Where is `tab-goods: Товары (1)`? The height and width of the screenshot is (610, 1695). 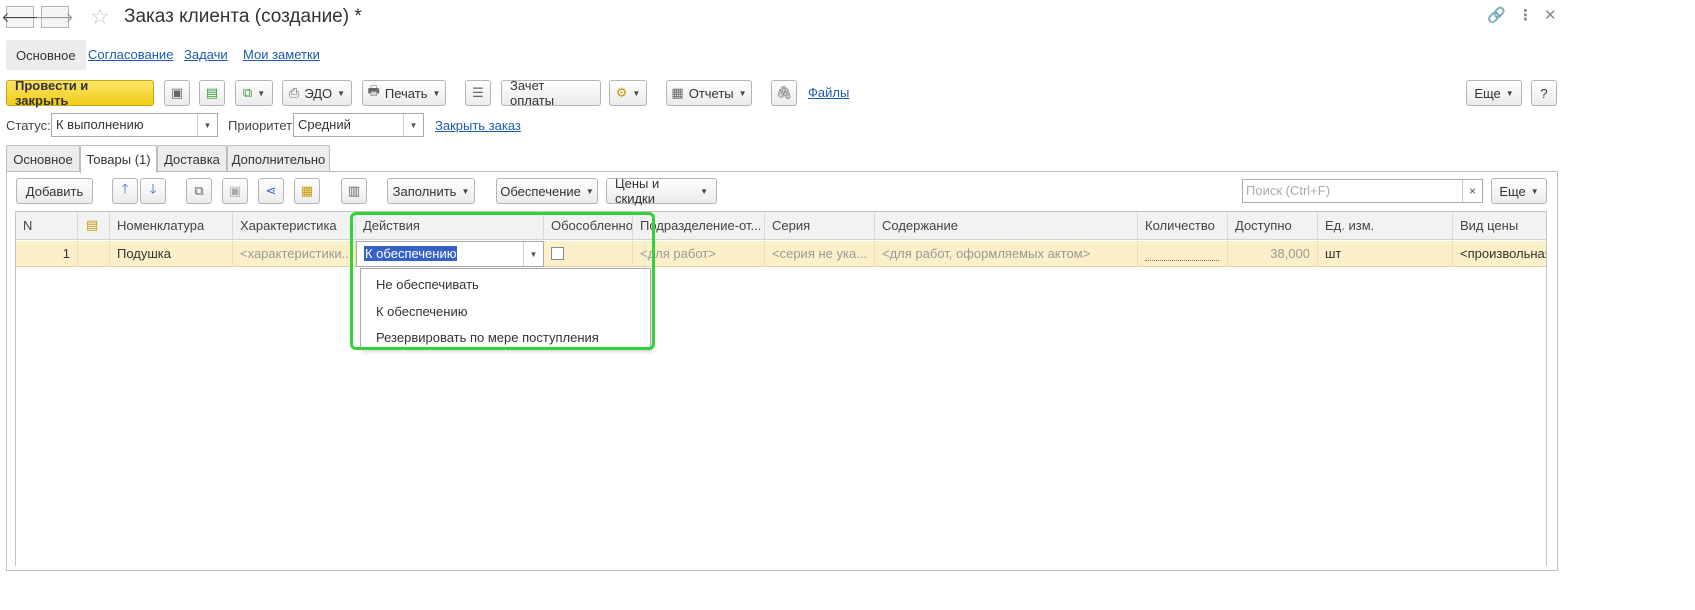
tab-goods: Товары (1) is located at coordinates (118, 159).